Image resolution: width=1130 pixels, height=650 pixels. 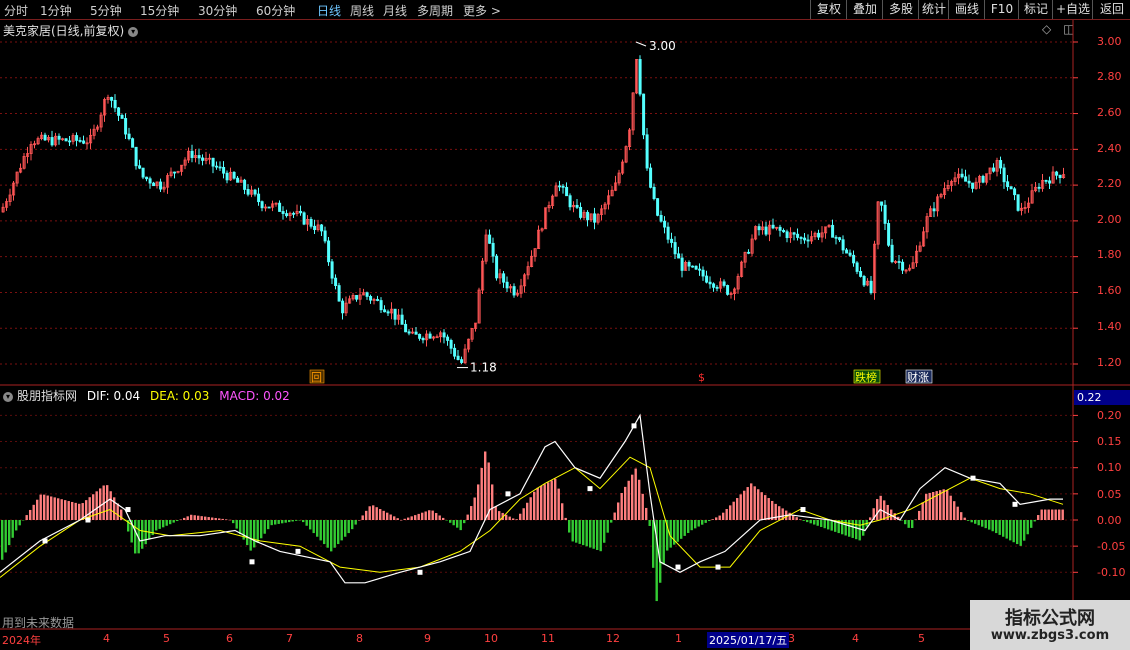 I want to click on tab-more: 更多 >, so click(x=482, y=10).